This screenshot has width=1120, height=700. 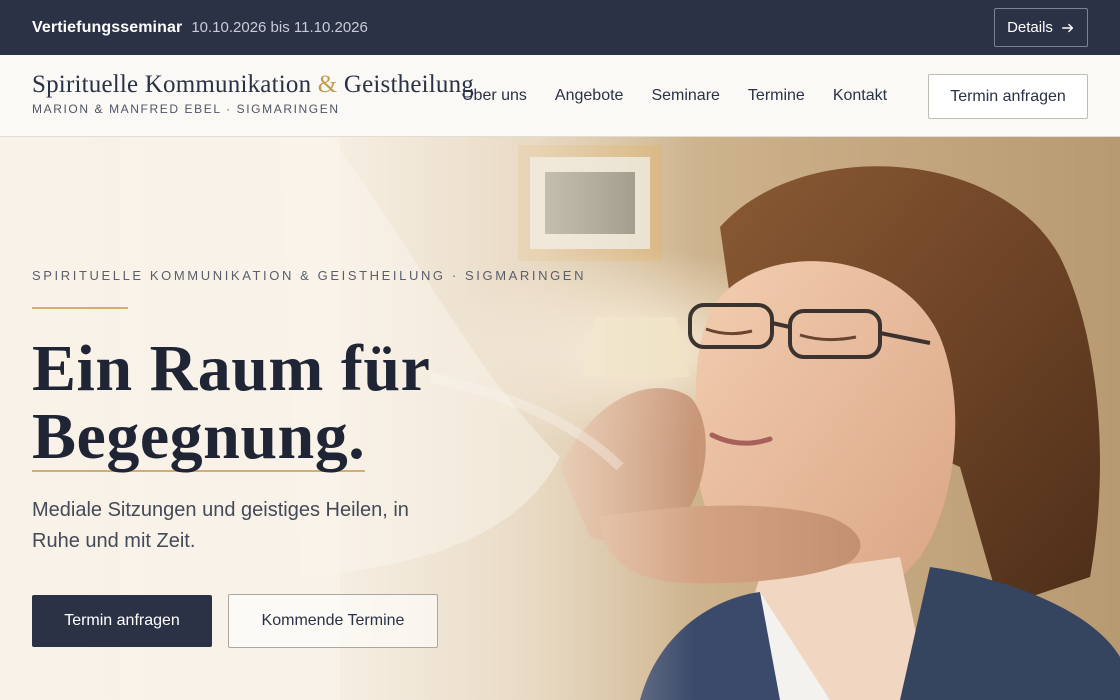 What do you see at coordinates (685, 96) in the screenshot?
I see `nav-item-seminare: Seminare` at bounding box center [685, 96].